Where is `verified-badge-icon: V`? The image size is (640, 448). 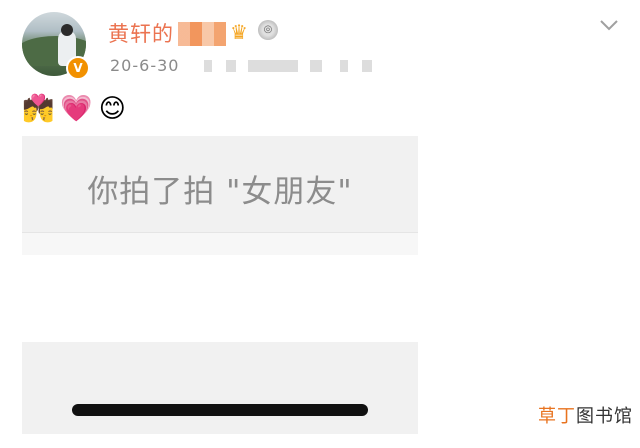
verified-badge-icon: V is located at coordinates (78, 68).